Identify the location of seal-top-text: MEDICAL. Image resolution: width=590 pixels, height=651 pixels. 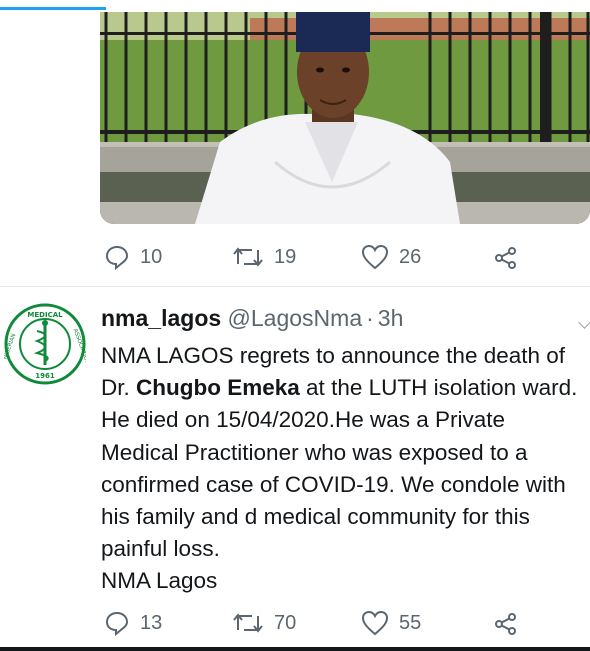
(45, 315).